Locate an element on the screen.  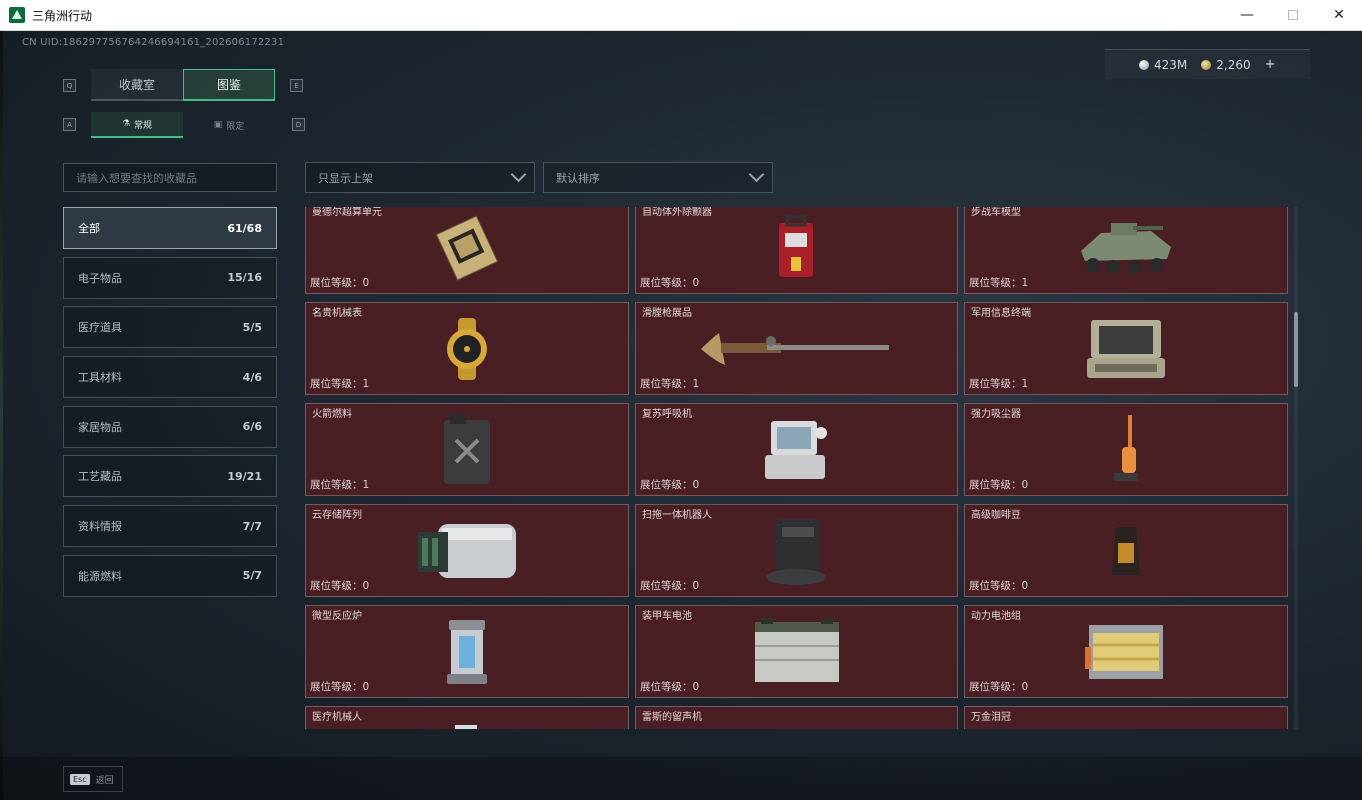
item-name: 名贵机械表 is located at coordinates (337, 313).